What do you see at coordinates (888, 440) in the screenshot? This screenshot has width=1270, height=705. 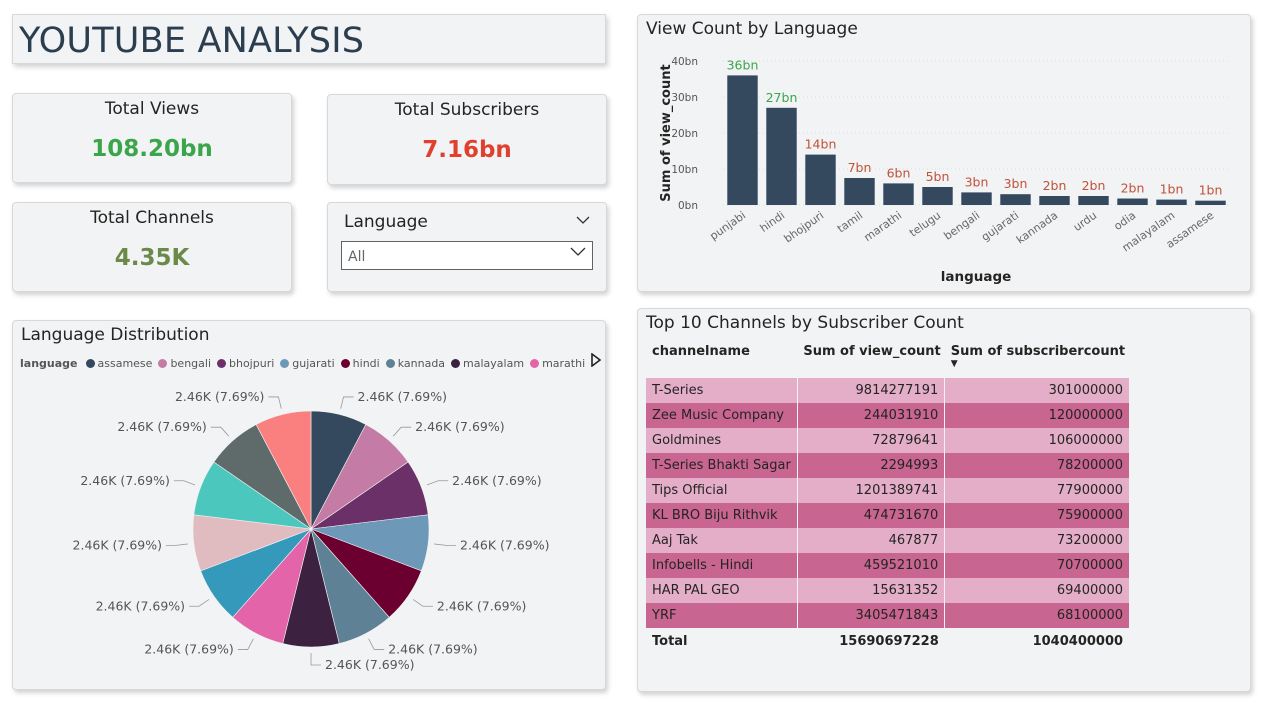 I see `table-row: Goldmines 72879641 106000000` at bounding box center [888, 440].